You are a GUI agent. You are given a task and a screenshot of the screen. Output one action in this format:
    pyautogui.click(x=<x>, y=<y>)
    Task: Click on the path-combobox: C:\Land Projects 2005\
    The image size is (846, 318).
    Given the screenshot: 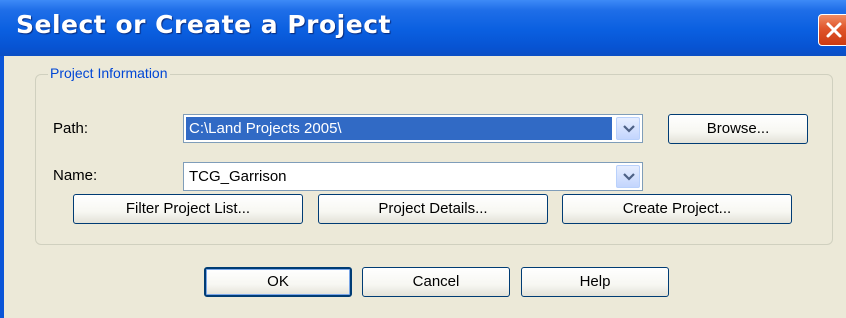 What is the action you would take?
    pyautogui.click(x=413, y=128)
    